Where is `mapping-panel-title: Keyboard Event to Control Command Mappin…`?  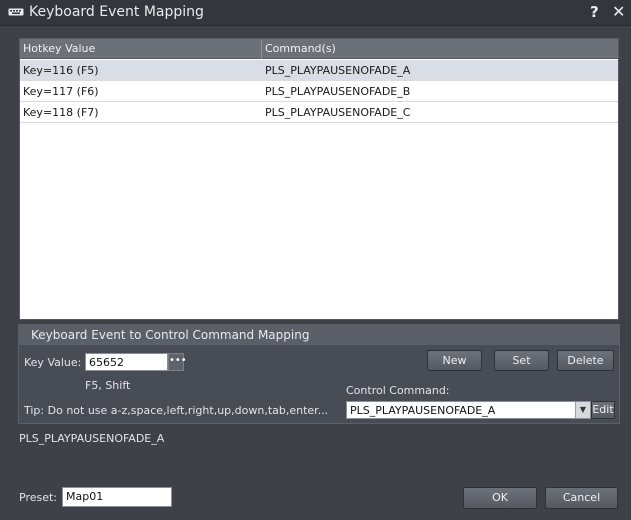 mapping-panel-title: Keyboard Event to Control Command Mappin… is located at coordinates (319, 335).